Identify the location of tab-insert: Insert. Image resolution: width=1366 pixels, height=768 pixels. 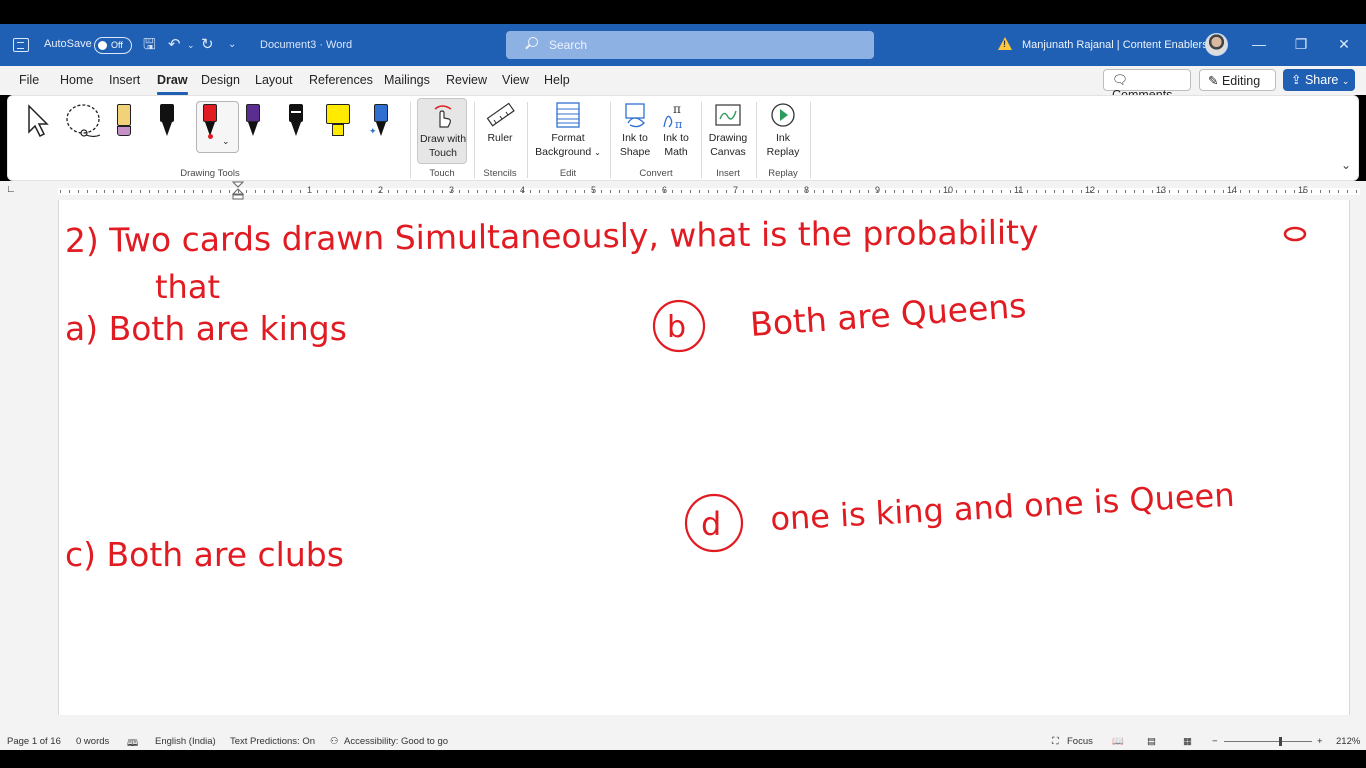
(124, 80).